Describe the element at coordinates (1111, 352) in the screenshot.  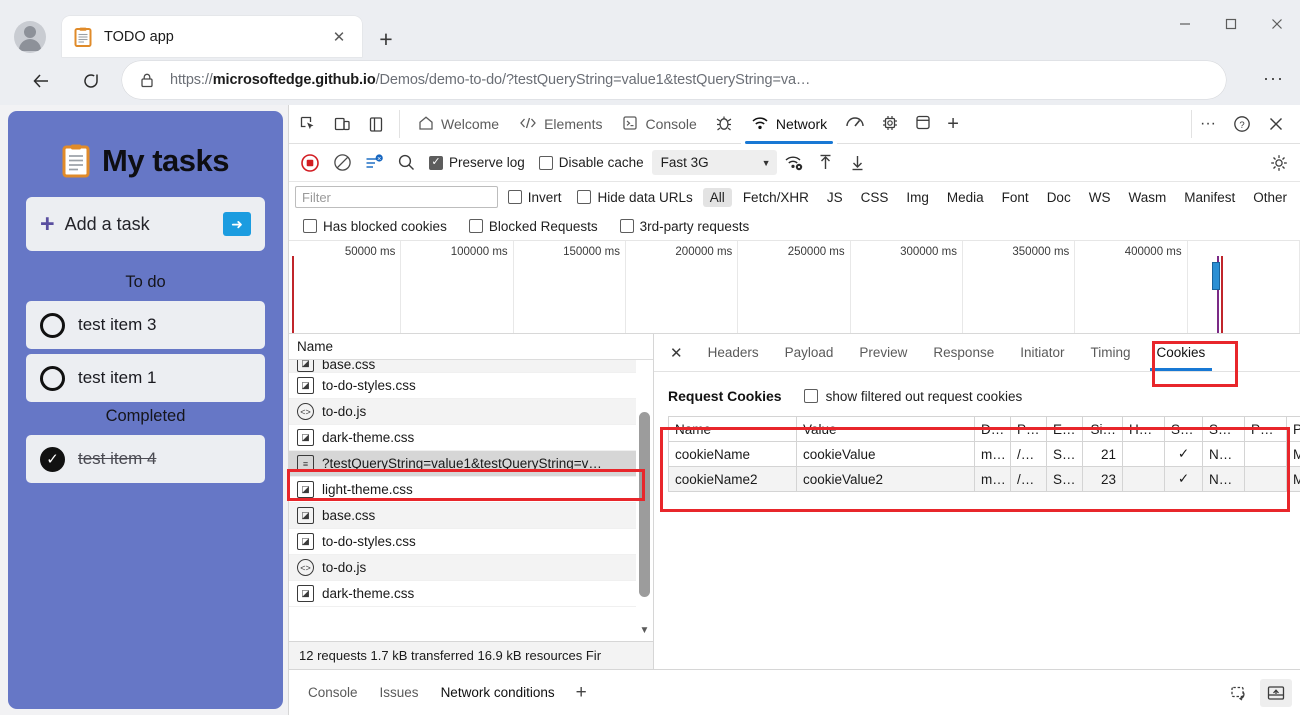
I see `tab-timing: Timing` at that location.